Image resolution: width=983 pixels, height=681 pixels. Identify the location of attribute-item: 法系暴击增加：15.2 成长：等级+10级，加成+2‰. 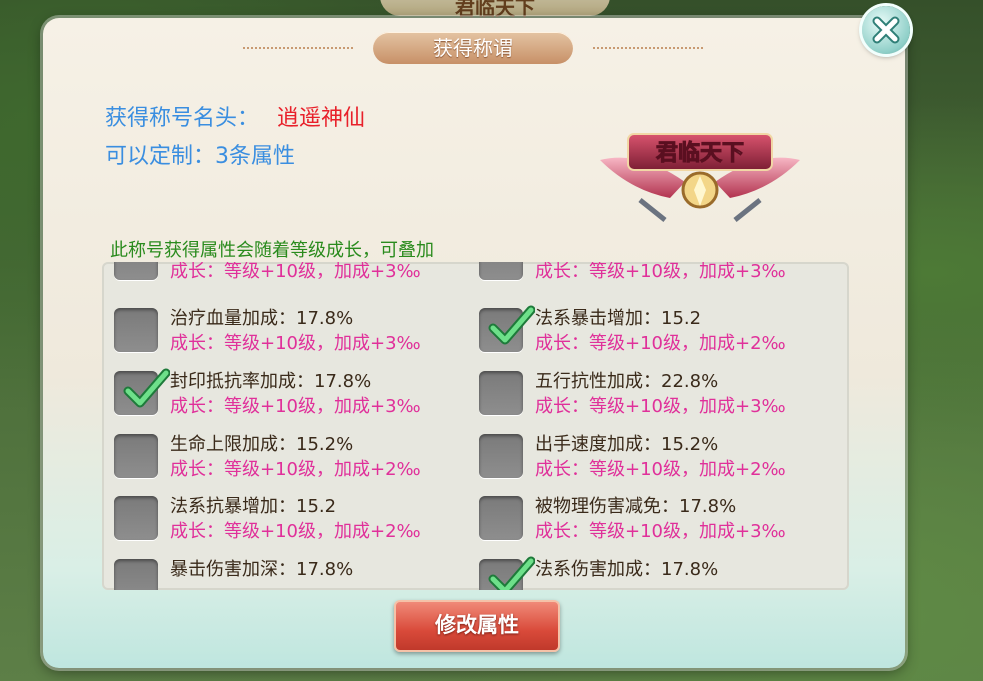
(647, 329).